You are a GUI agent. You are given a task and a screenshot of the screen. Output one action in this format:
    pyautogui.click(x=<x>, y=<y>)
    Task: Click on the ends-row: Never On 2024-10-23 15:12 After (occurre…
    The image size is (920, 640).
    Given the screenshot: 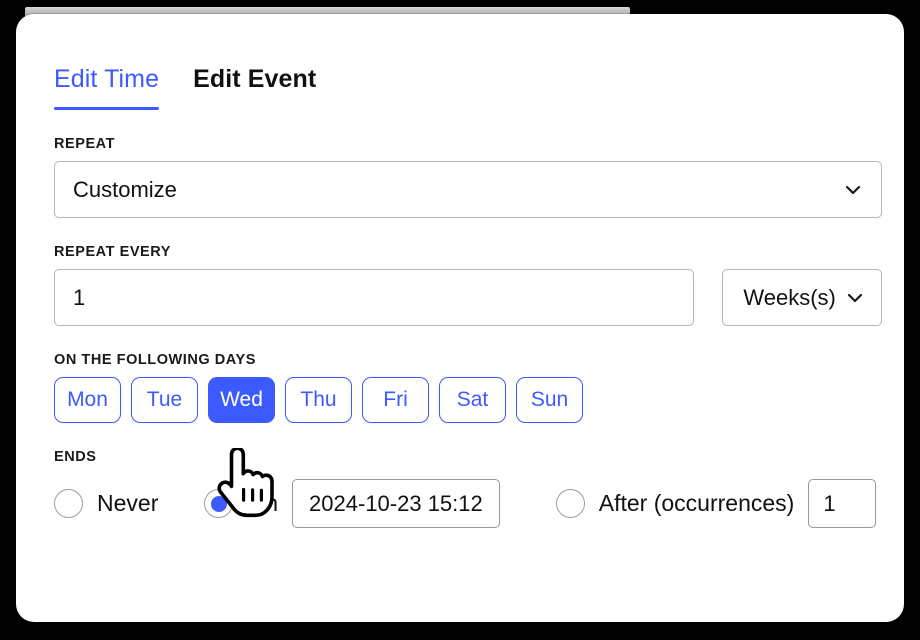 What is the action you would take?
    pyautogui.click(x=468, y=503)
    